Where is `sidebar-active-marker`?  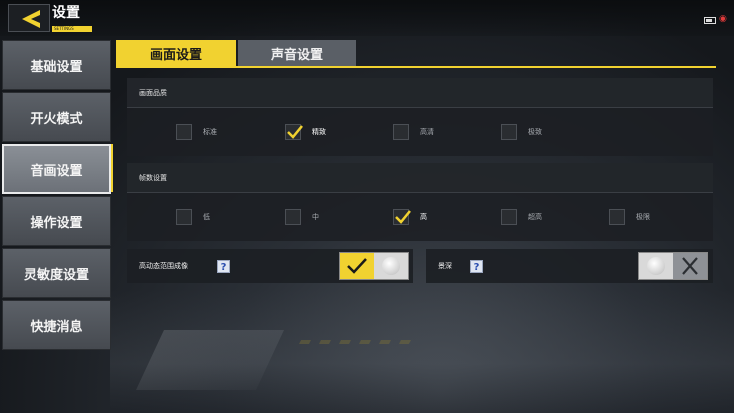 sidebar-active-marker is located at coordinates (112, 168).